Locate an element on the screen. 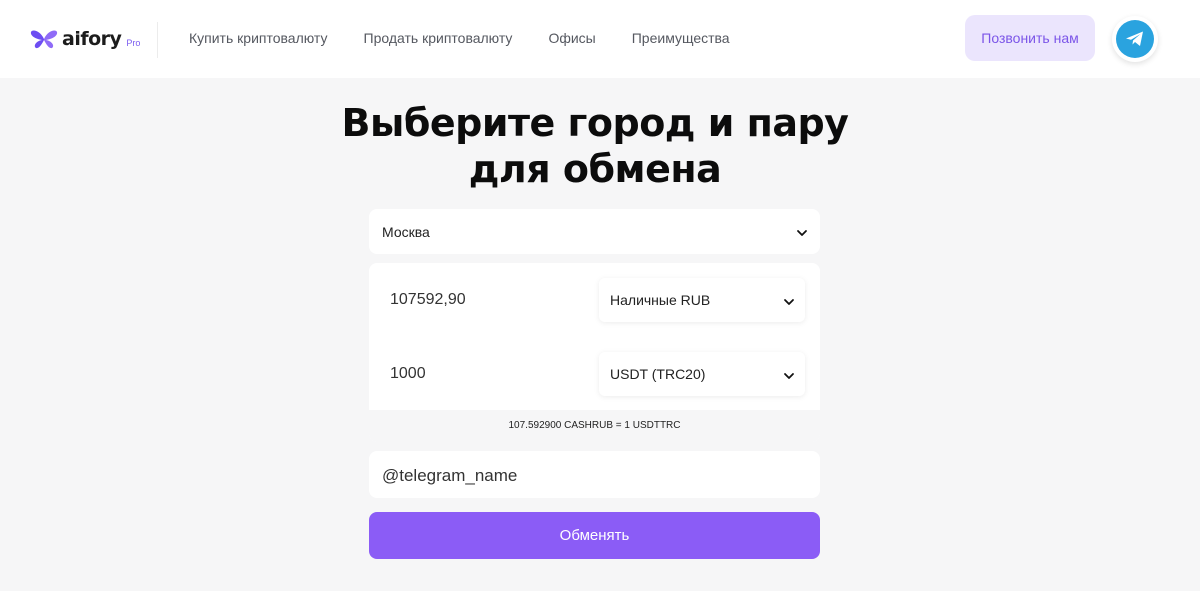 The height and width of the screenshot is (591, 1200). logo: aifory Pro is located at coordinates (85, 39).